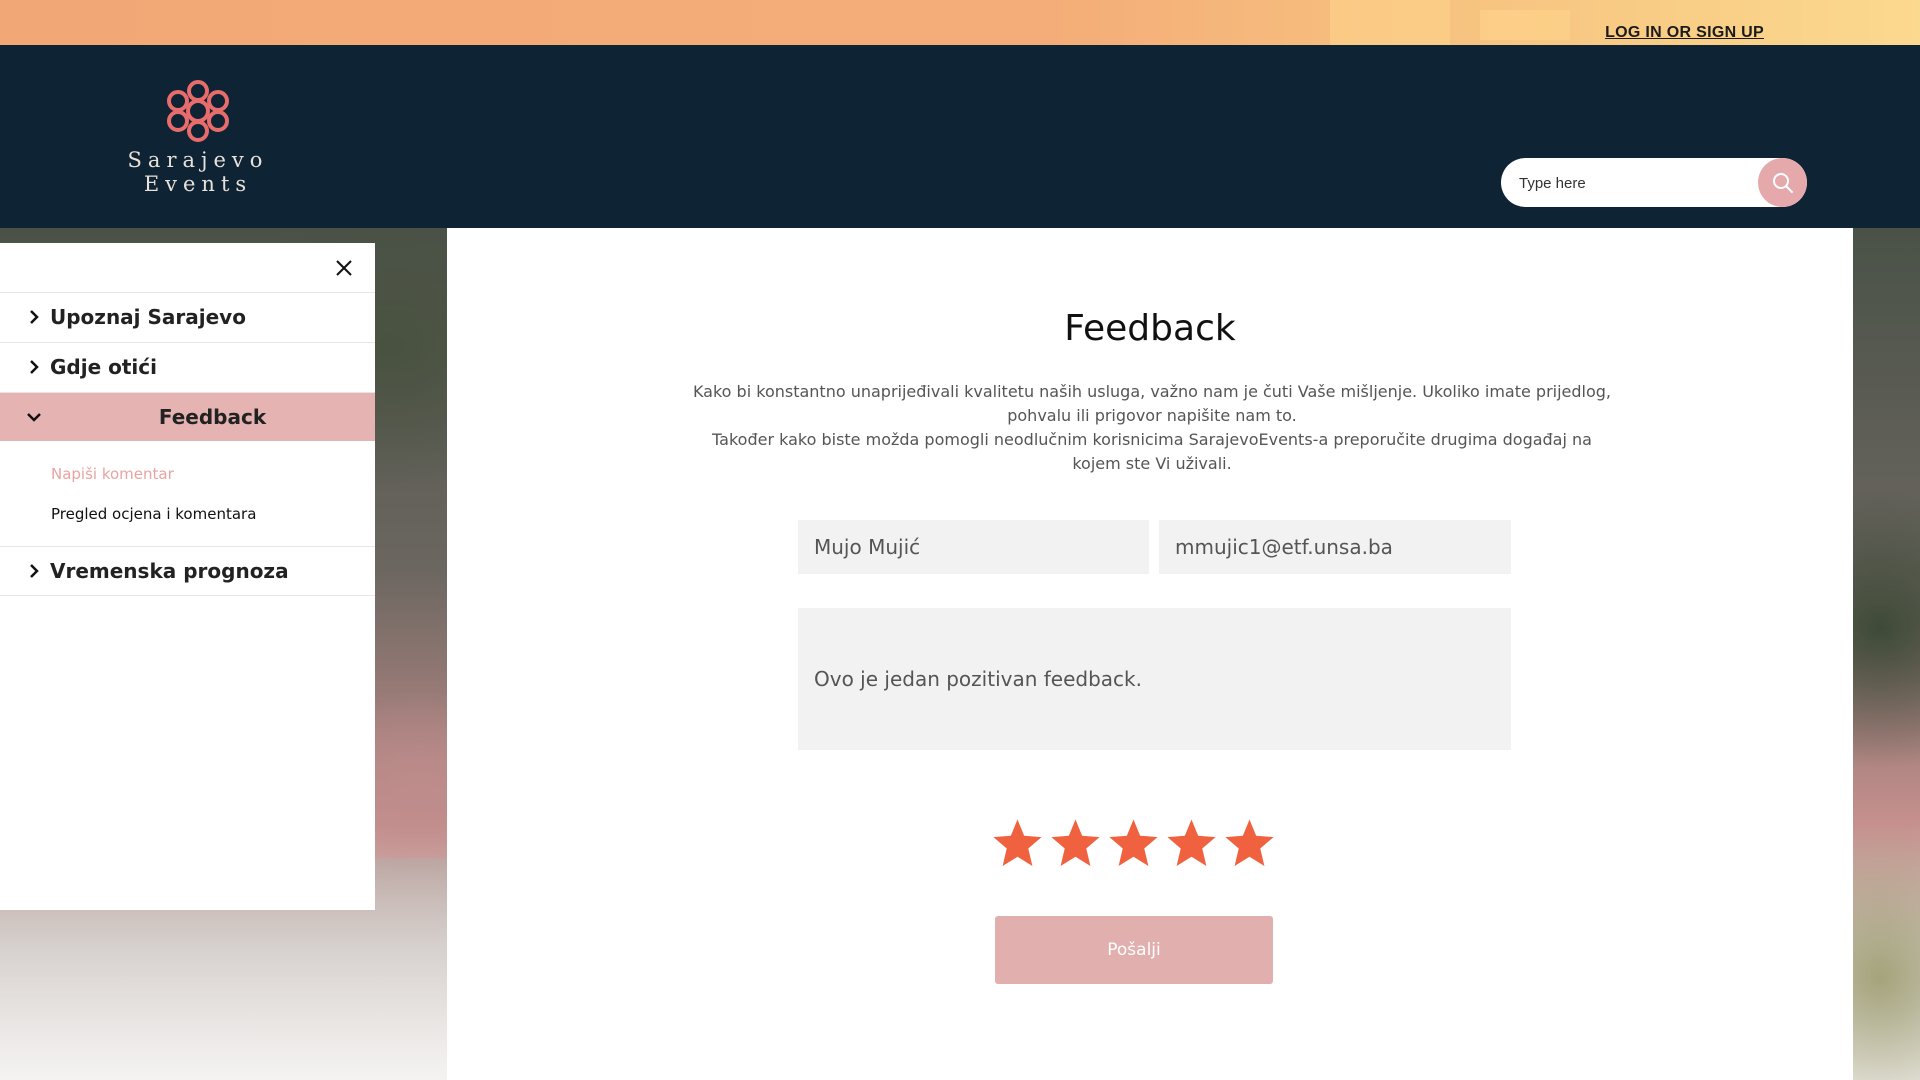 The width and height of the screenshot is (1920, 1080). What do you see at coordinates (103, 367) in the screenshot?
I see `sidebar-item-label: Gdje otići` at bounding box center [103, 367].